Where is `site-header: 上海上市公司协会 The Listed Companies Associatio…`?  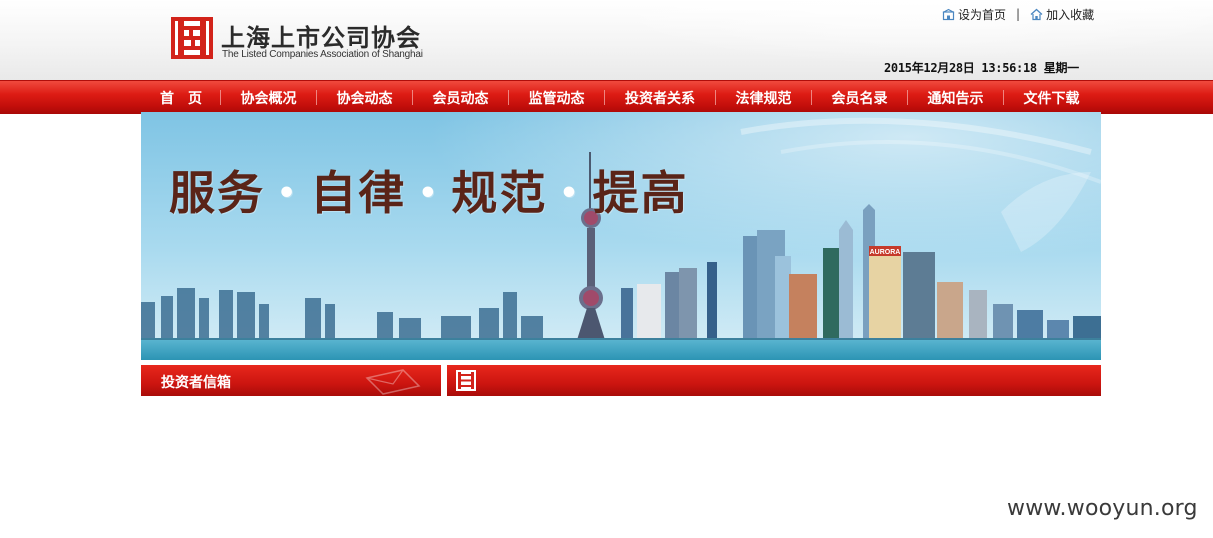 site-header: 上海上市公司协会 The Listed Companies Associatio… is located at coordinates (606, 40).